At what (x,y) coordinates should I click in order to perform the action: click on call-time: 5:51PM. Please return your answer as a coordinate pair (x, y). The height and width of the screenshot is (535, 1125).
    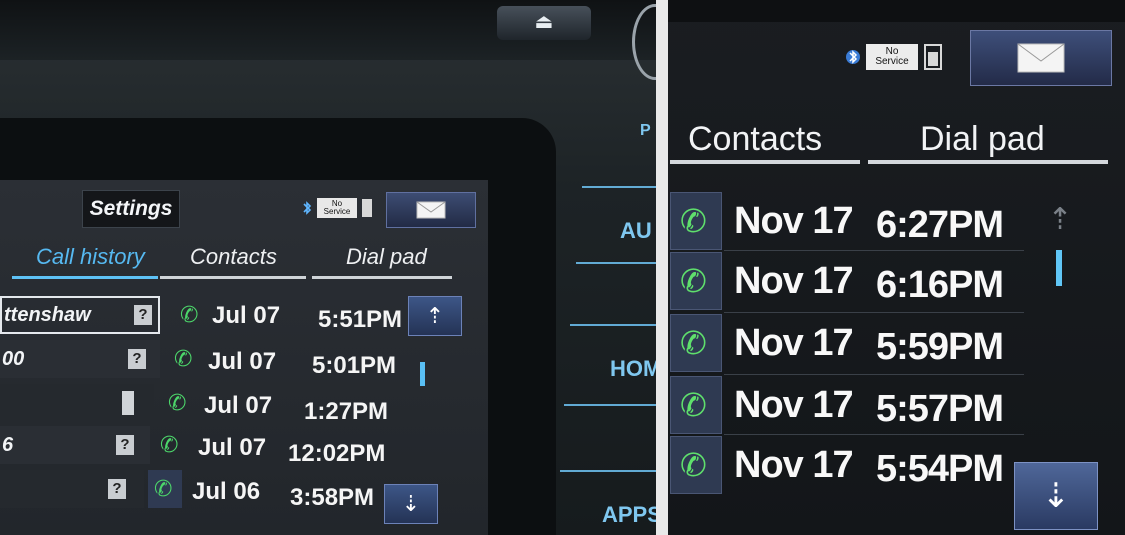
    Looking at the image, I should click on (360, 319).